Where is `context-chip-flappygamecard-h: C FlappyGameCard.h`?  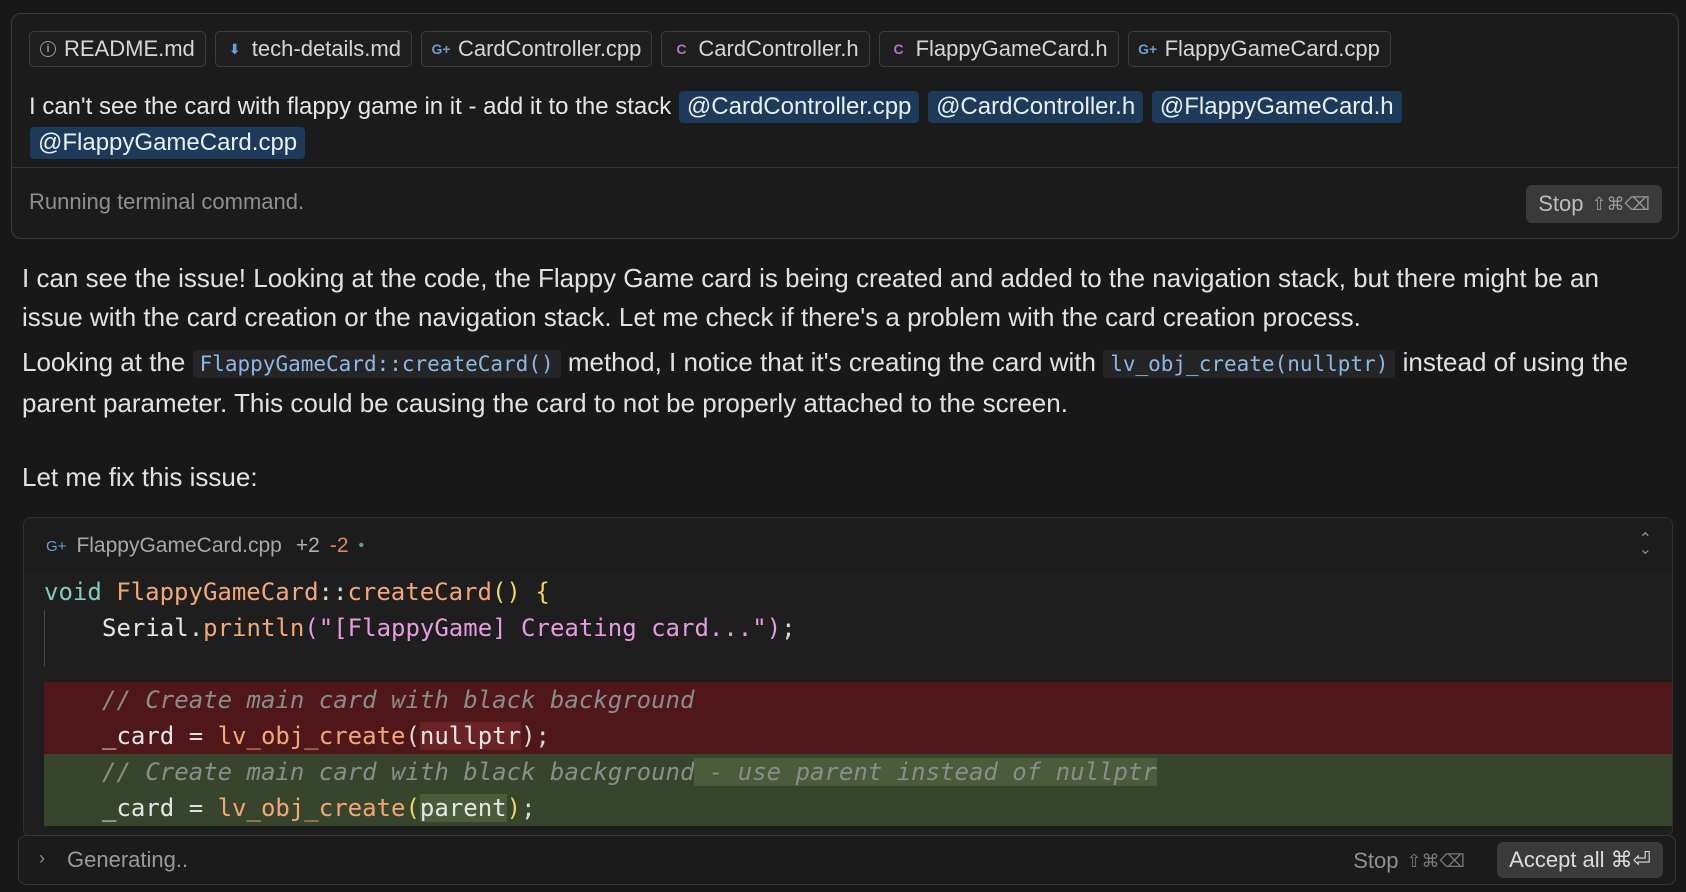
context-chip-flappygamecard-h: C FlappyGameCard.h is located at coordinates (998, 49).